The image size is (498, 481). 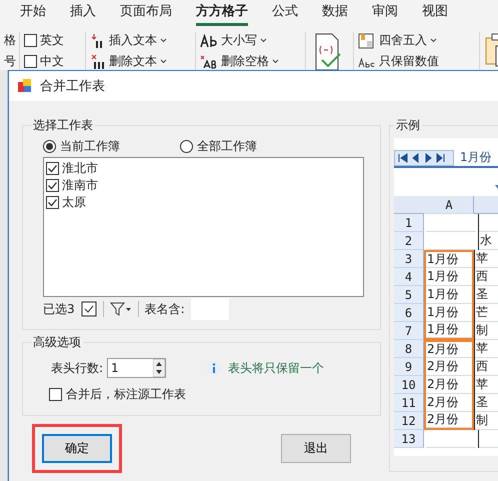 I want to click on row-number: 4, so click(x=409, y=277).